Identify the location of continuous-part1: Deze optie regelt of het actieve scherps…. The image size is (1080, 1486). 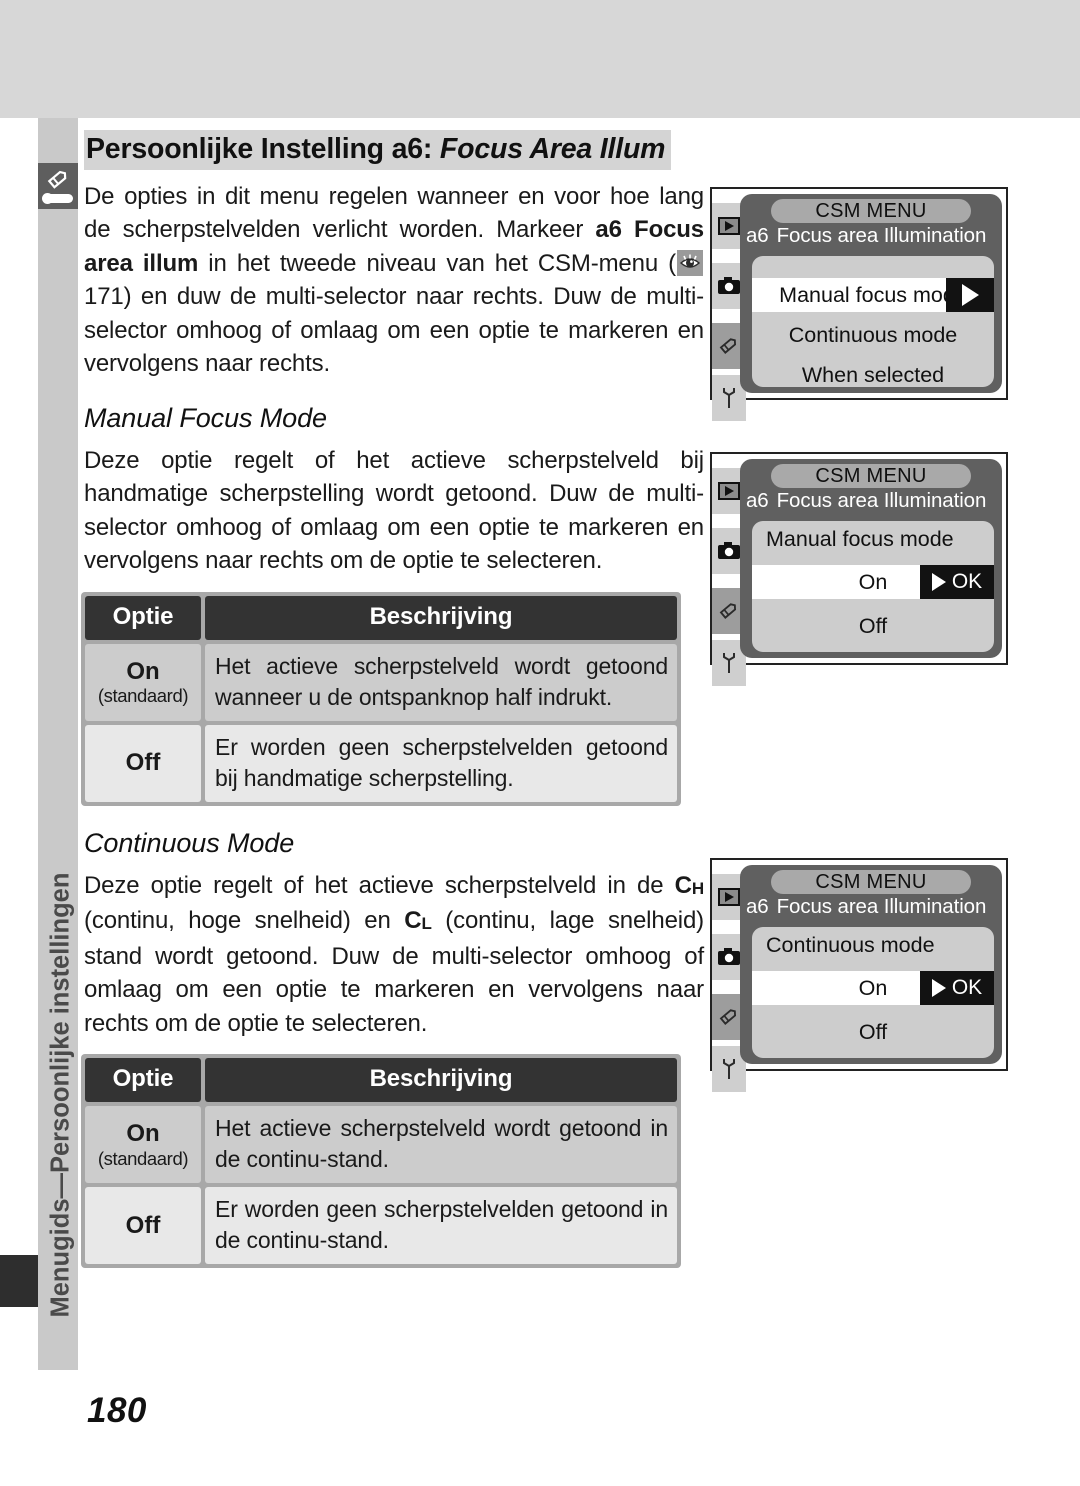
(379, 885).